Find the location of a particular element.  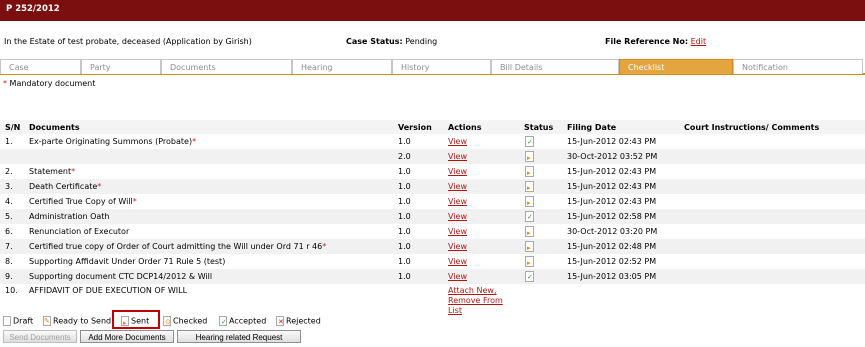

hearing-request-button: Hearing related Request is located at coordinates (239, 336).